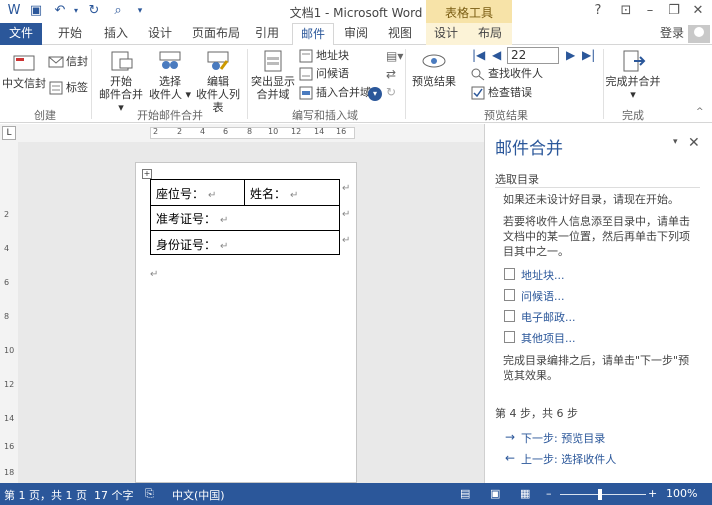 Image resolution: width=712 pixels, height=505 pixels. I want to click on start-merge-label-1: 开始, so click(121, 81).